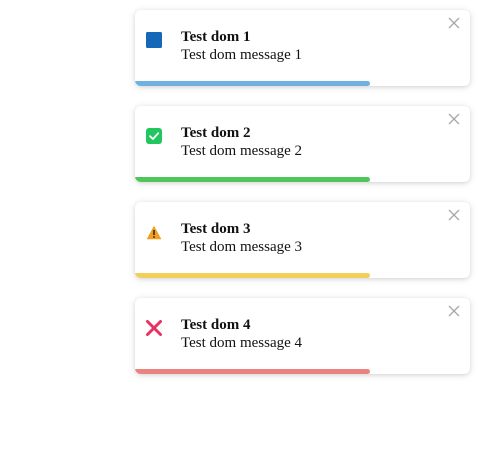  Describe the element at coordinates (310, 334) in the screenshot. I see `toast-text: Test dom 4 Test dom message 4` at that location.